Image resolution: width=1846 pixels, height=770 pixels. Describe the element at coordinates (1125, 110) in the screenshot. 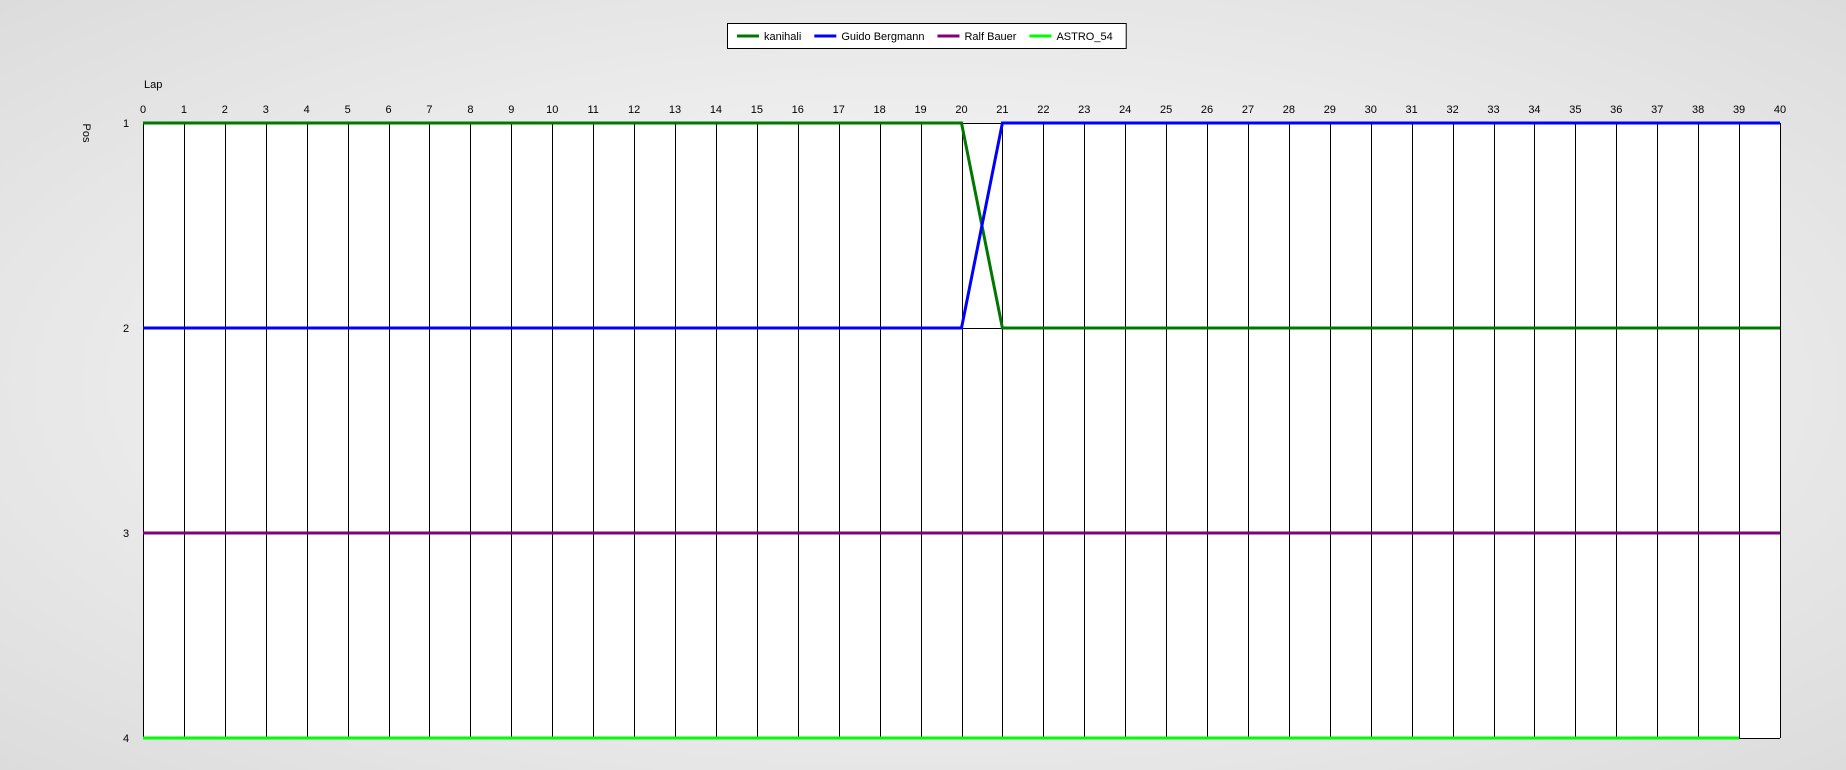

I see `x-tick-label: 24` at that location.